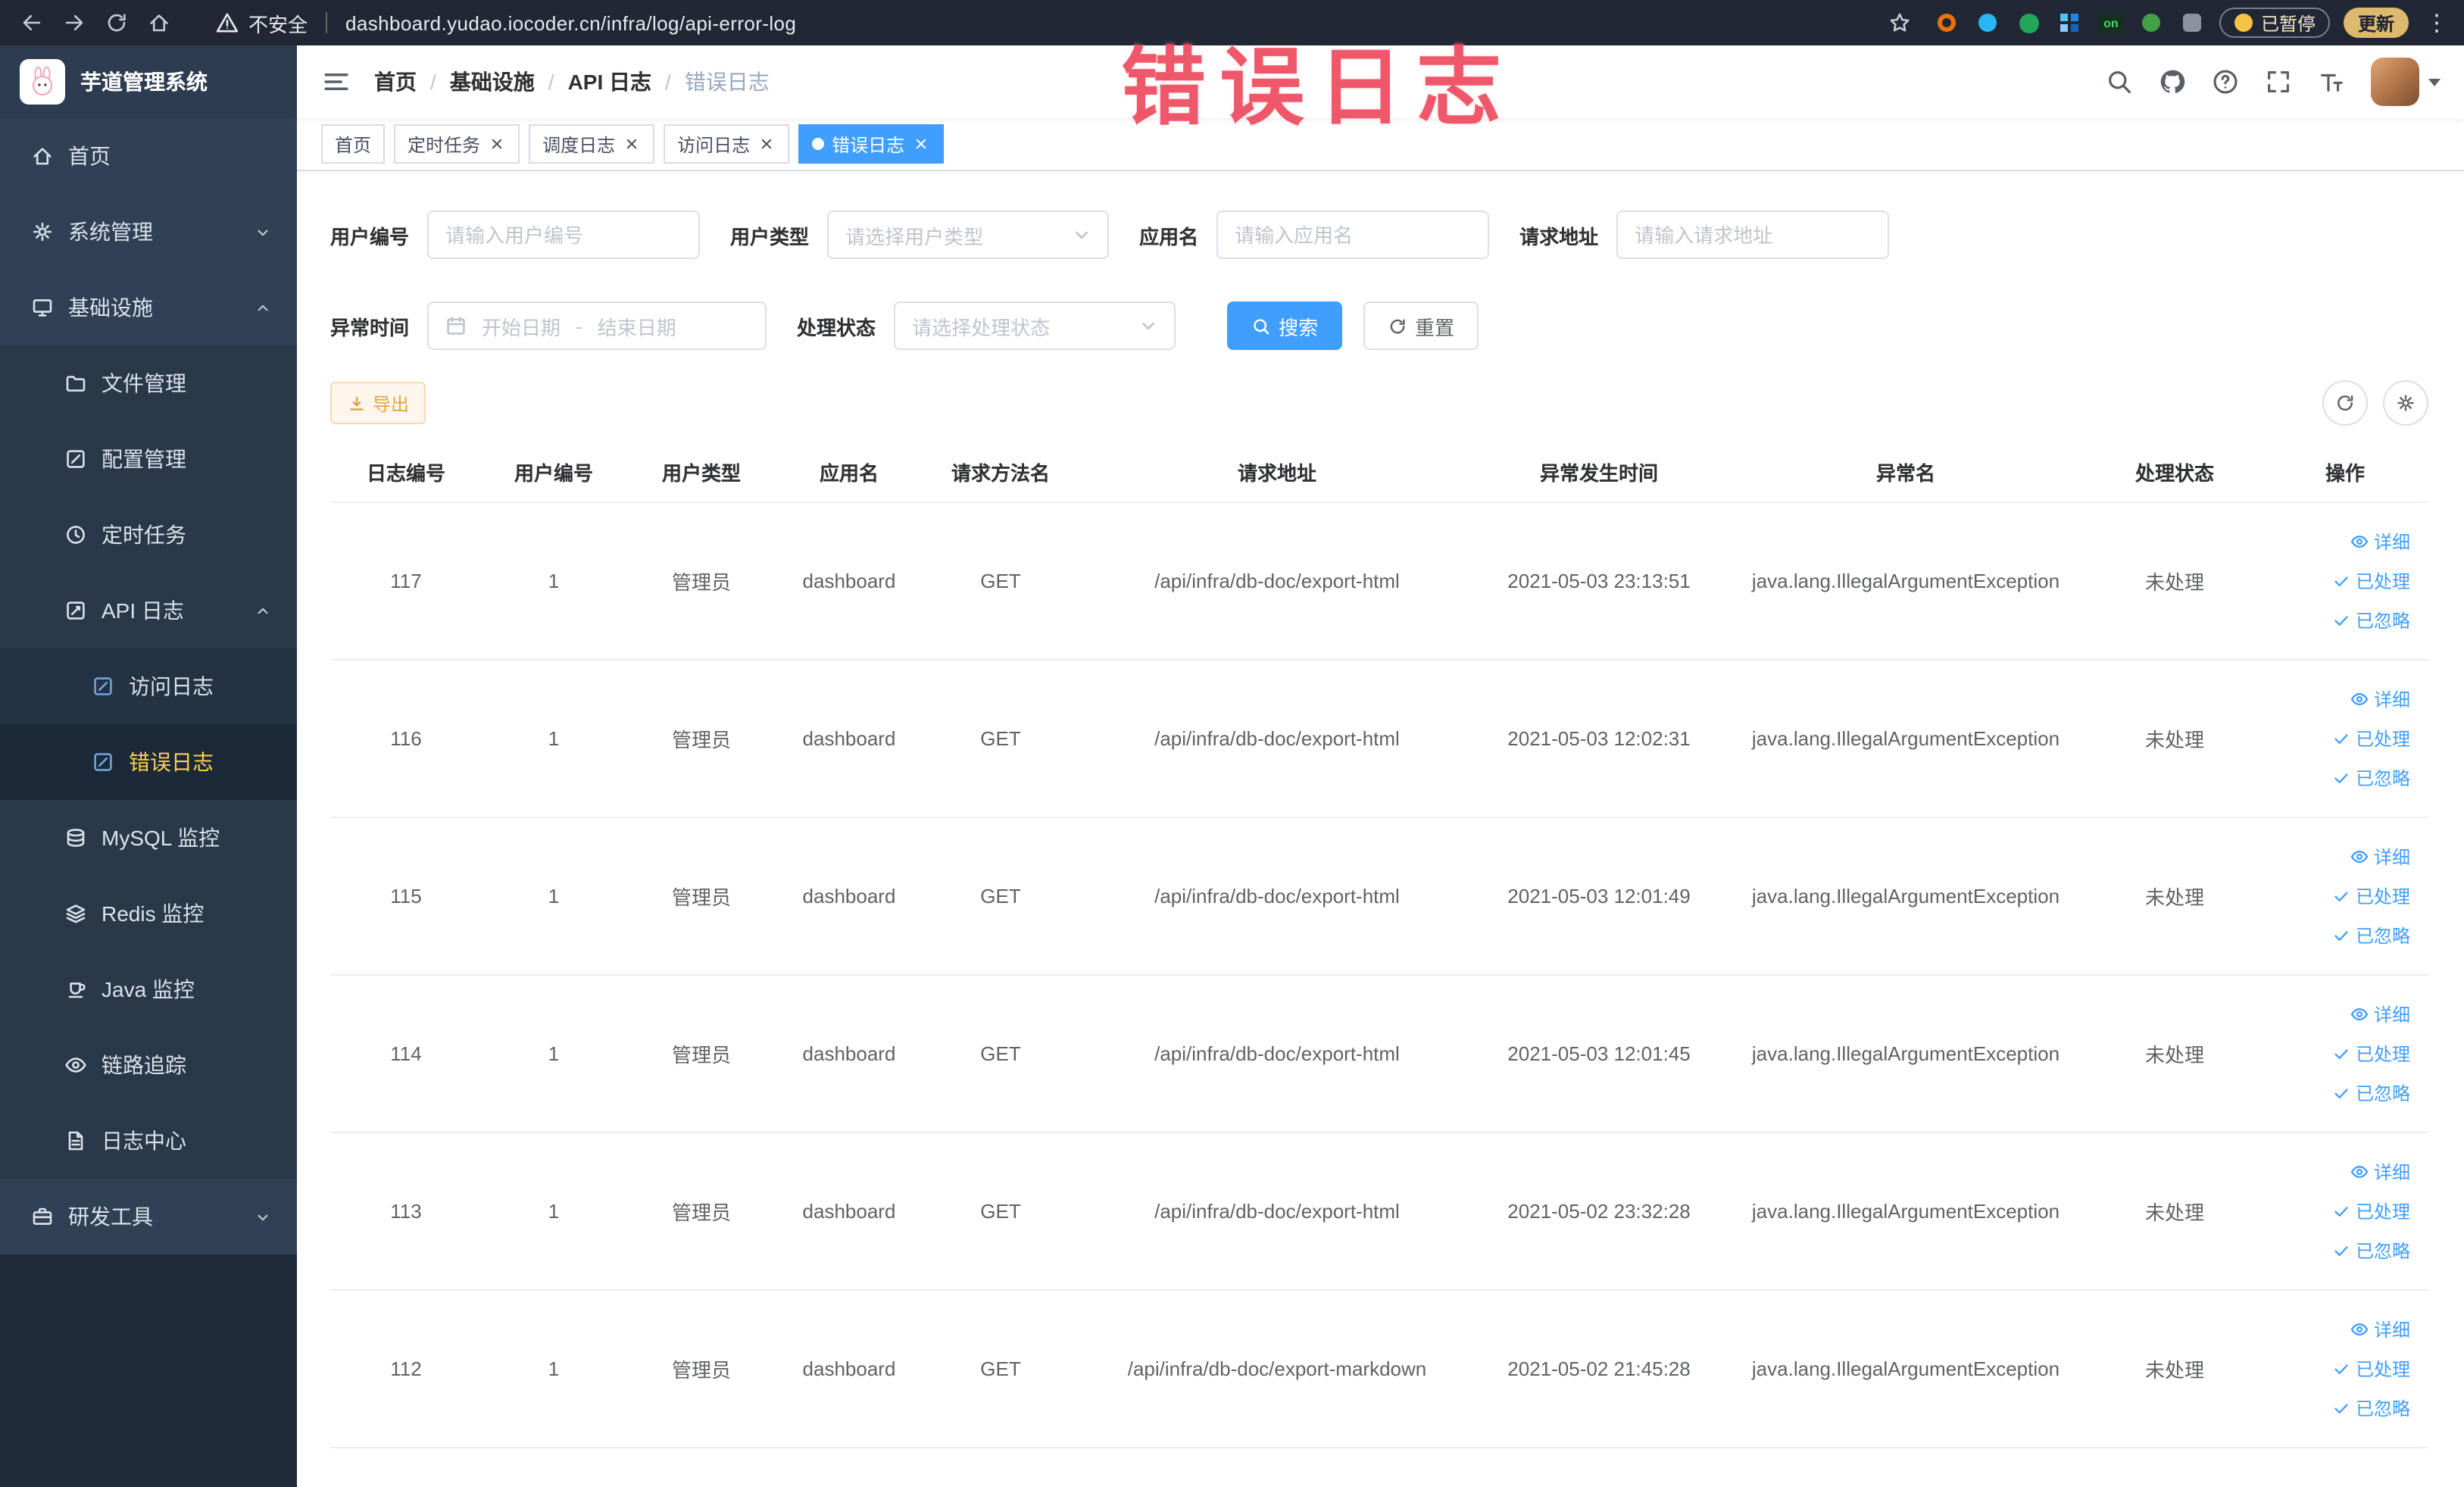 Image resolution: width=2464 pixels, height=1487 pixels. Describe the element at coordinates (2437, 22) in the screenshot. I see `browser-menu-icon: ⋮` at that location.